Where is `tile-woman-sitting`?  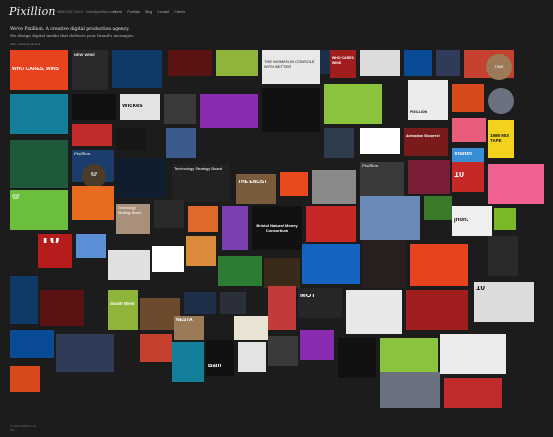 tile-woman-sitting is located at coordinates (291, 110).